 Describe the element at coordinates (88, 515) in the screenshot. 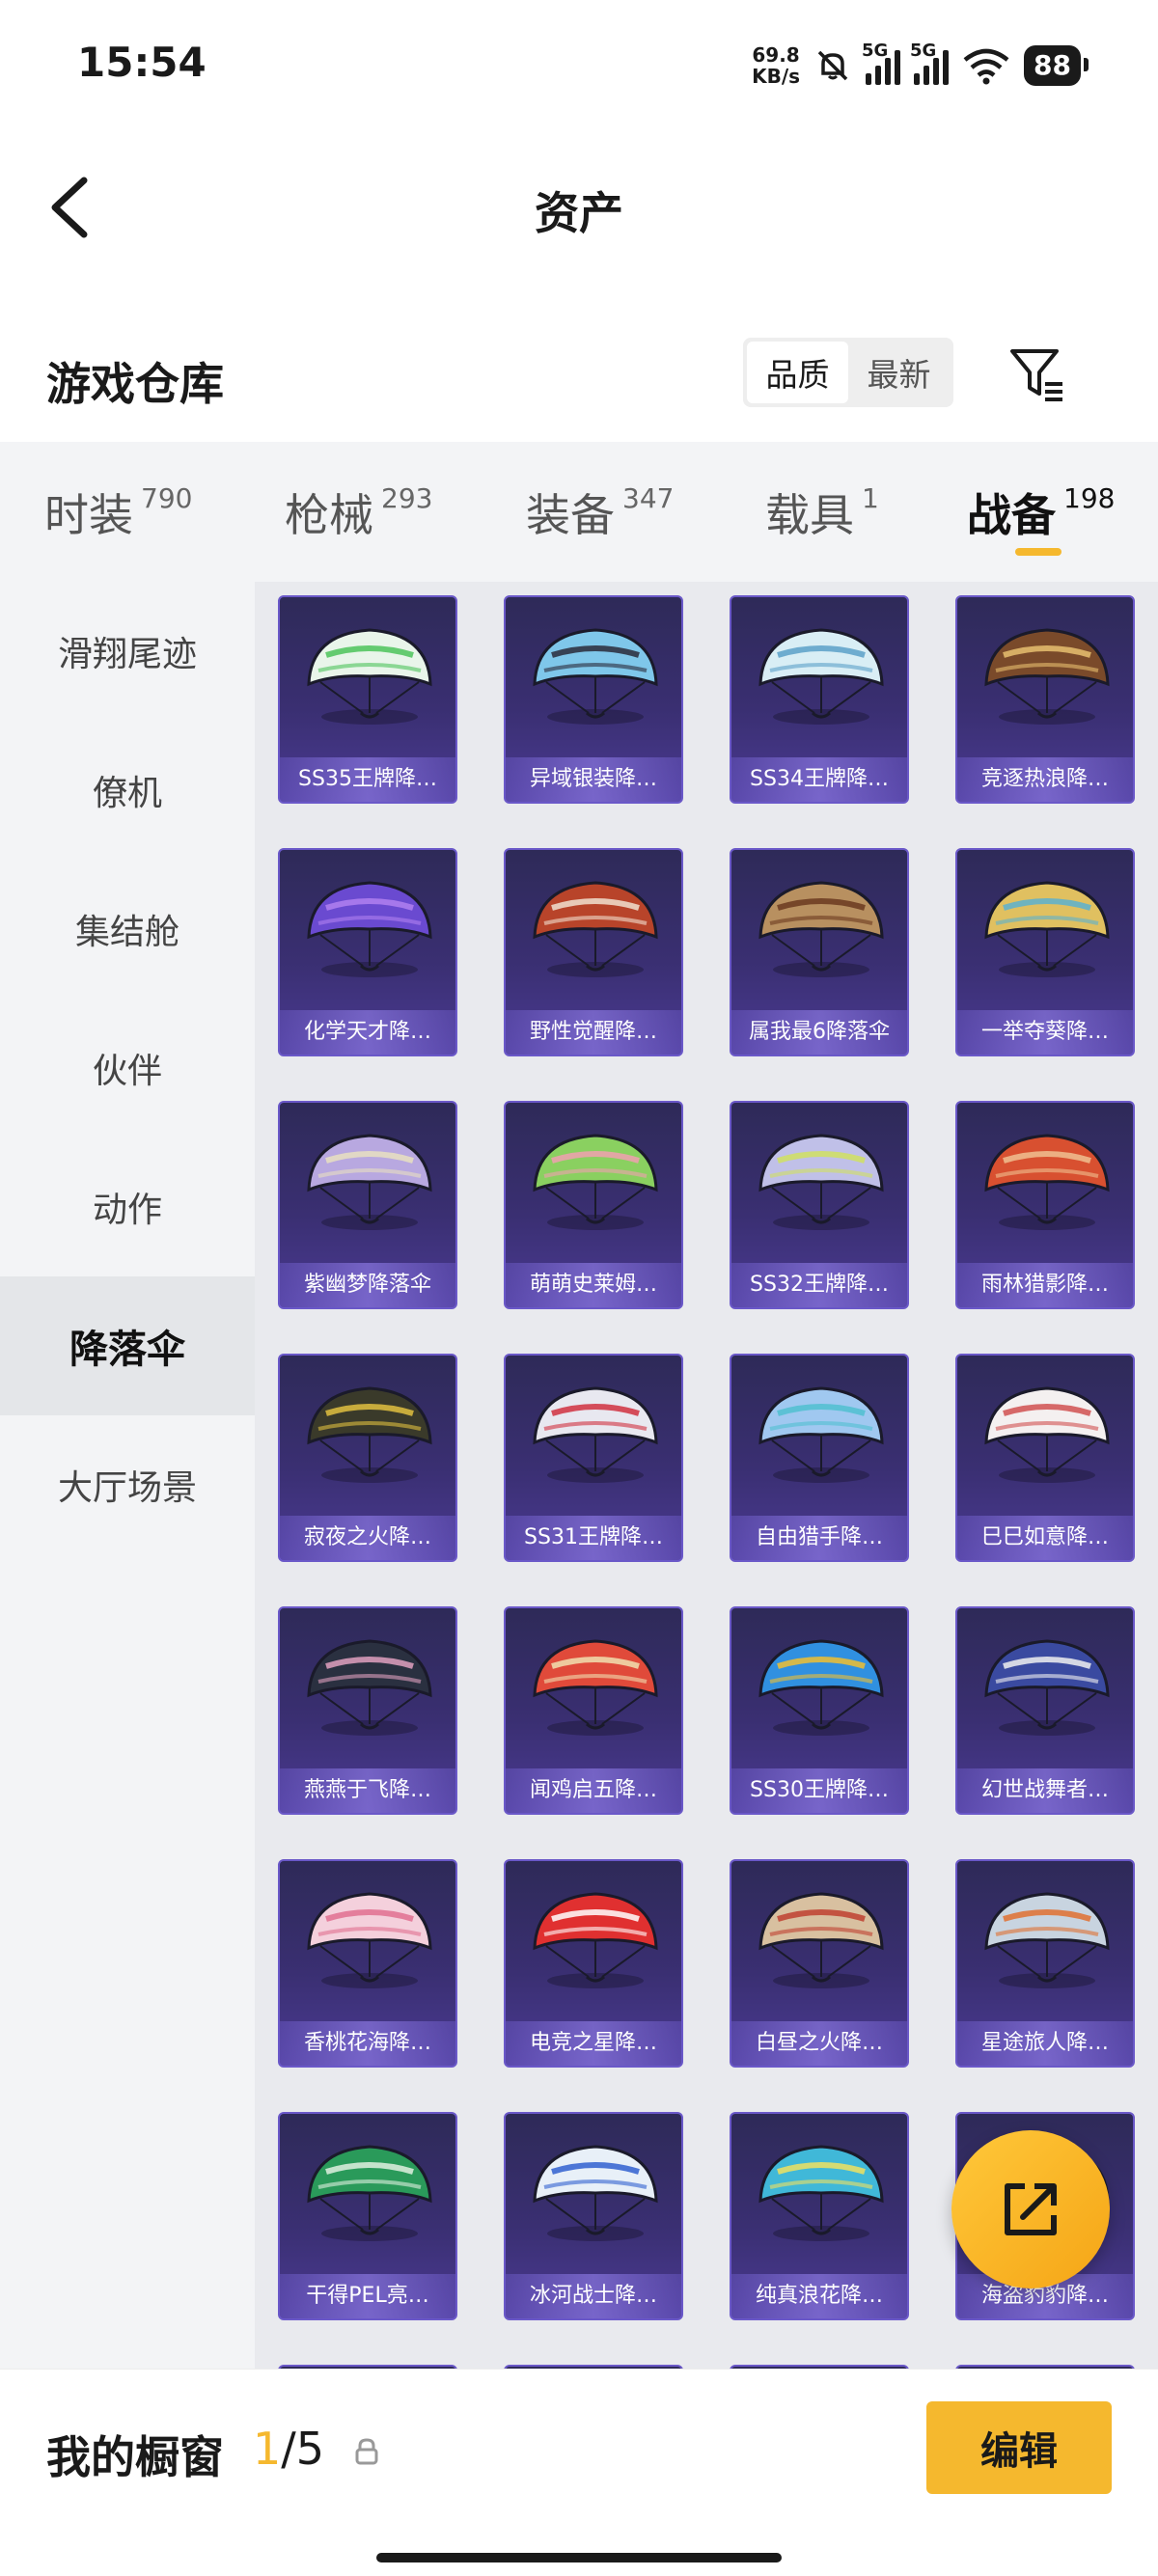

I see `tab-label: 时装` at that location.